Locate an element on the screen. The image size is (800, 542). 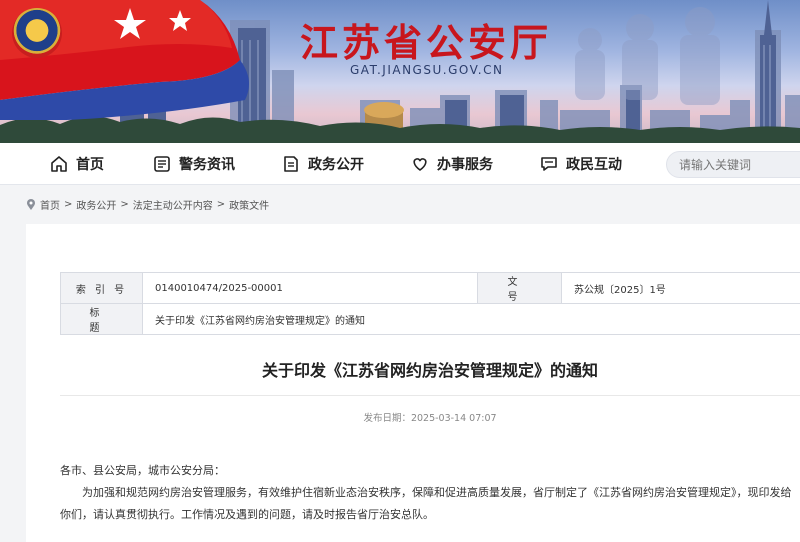
nav-item-label: 办事服务 is located at coordinates (465, 165).